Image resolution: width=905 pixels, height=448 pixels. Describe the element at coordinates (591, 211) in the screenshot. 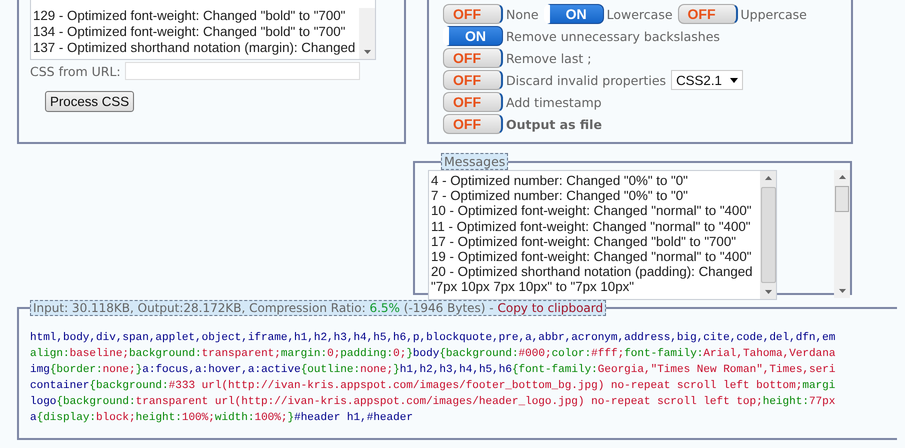

I see `message-line: 10 - Optimized font-weight: Changed "normal" to "400"` at that location.